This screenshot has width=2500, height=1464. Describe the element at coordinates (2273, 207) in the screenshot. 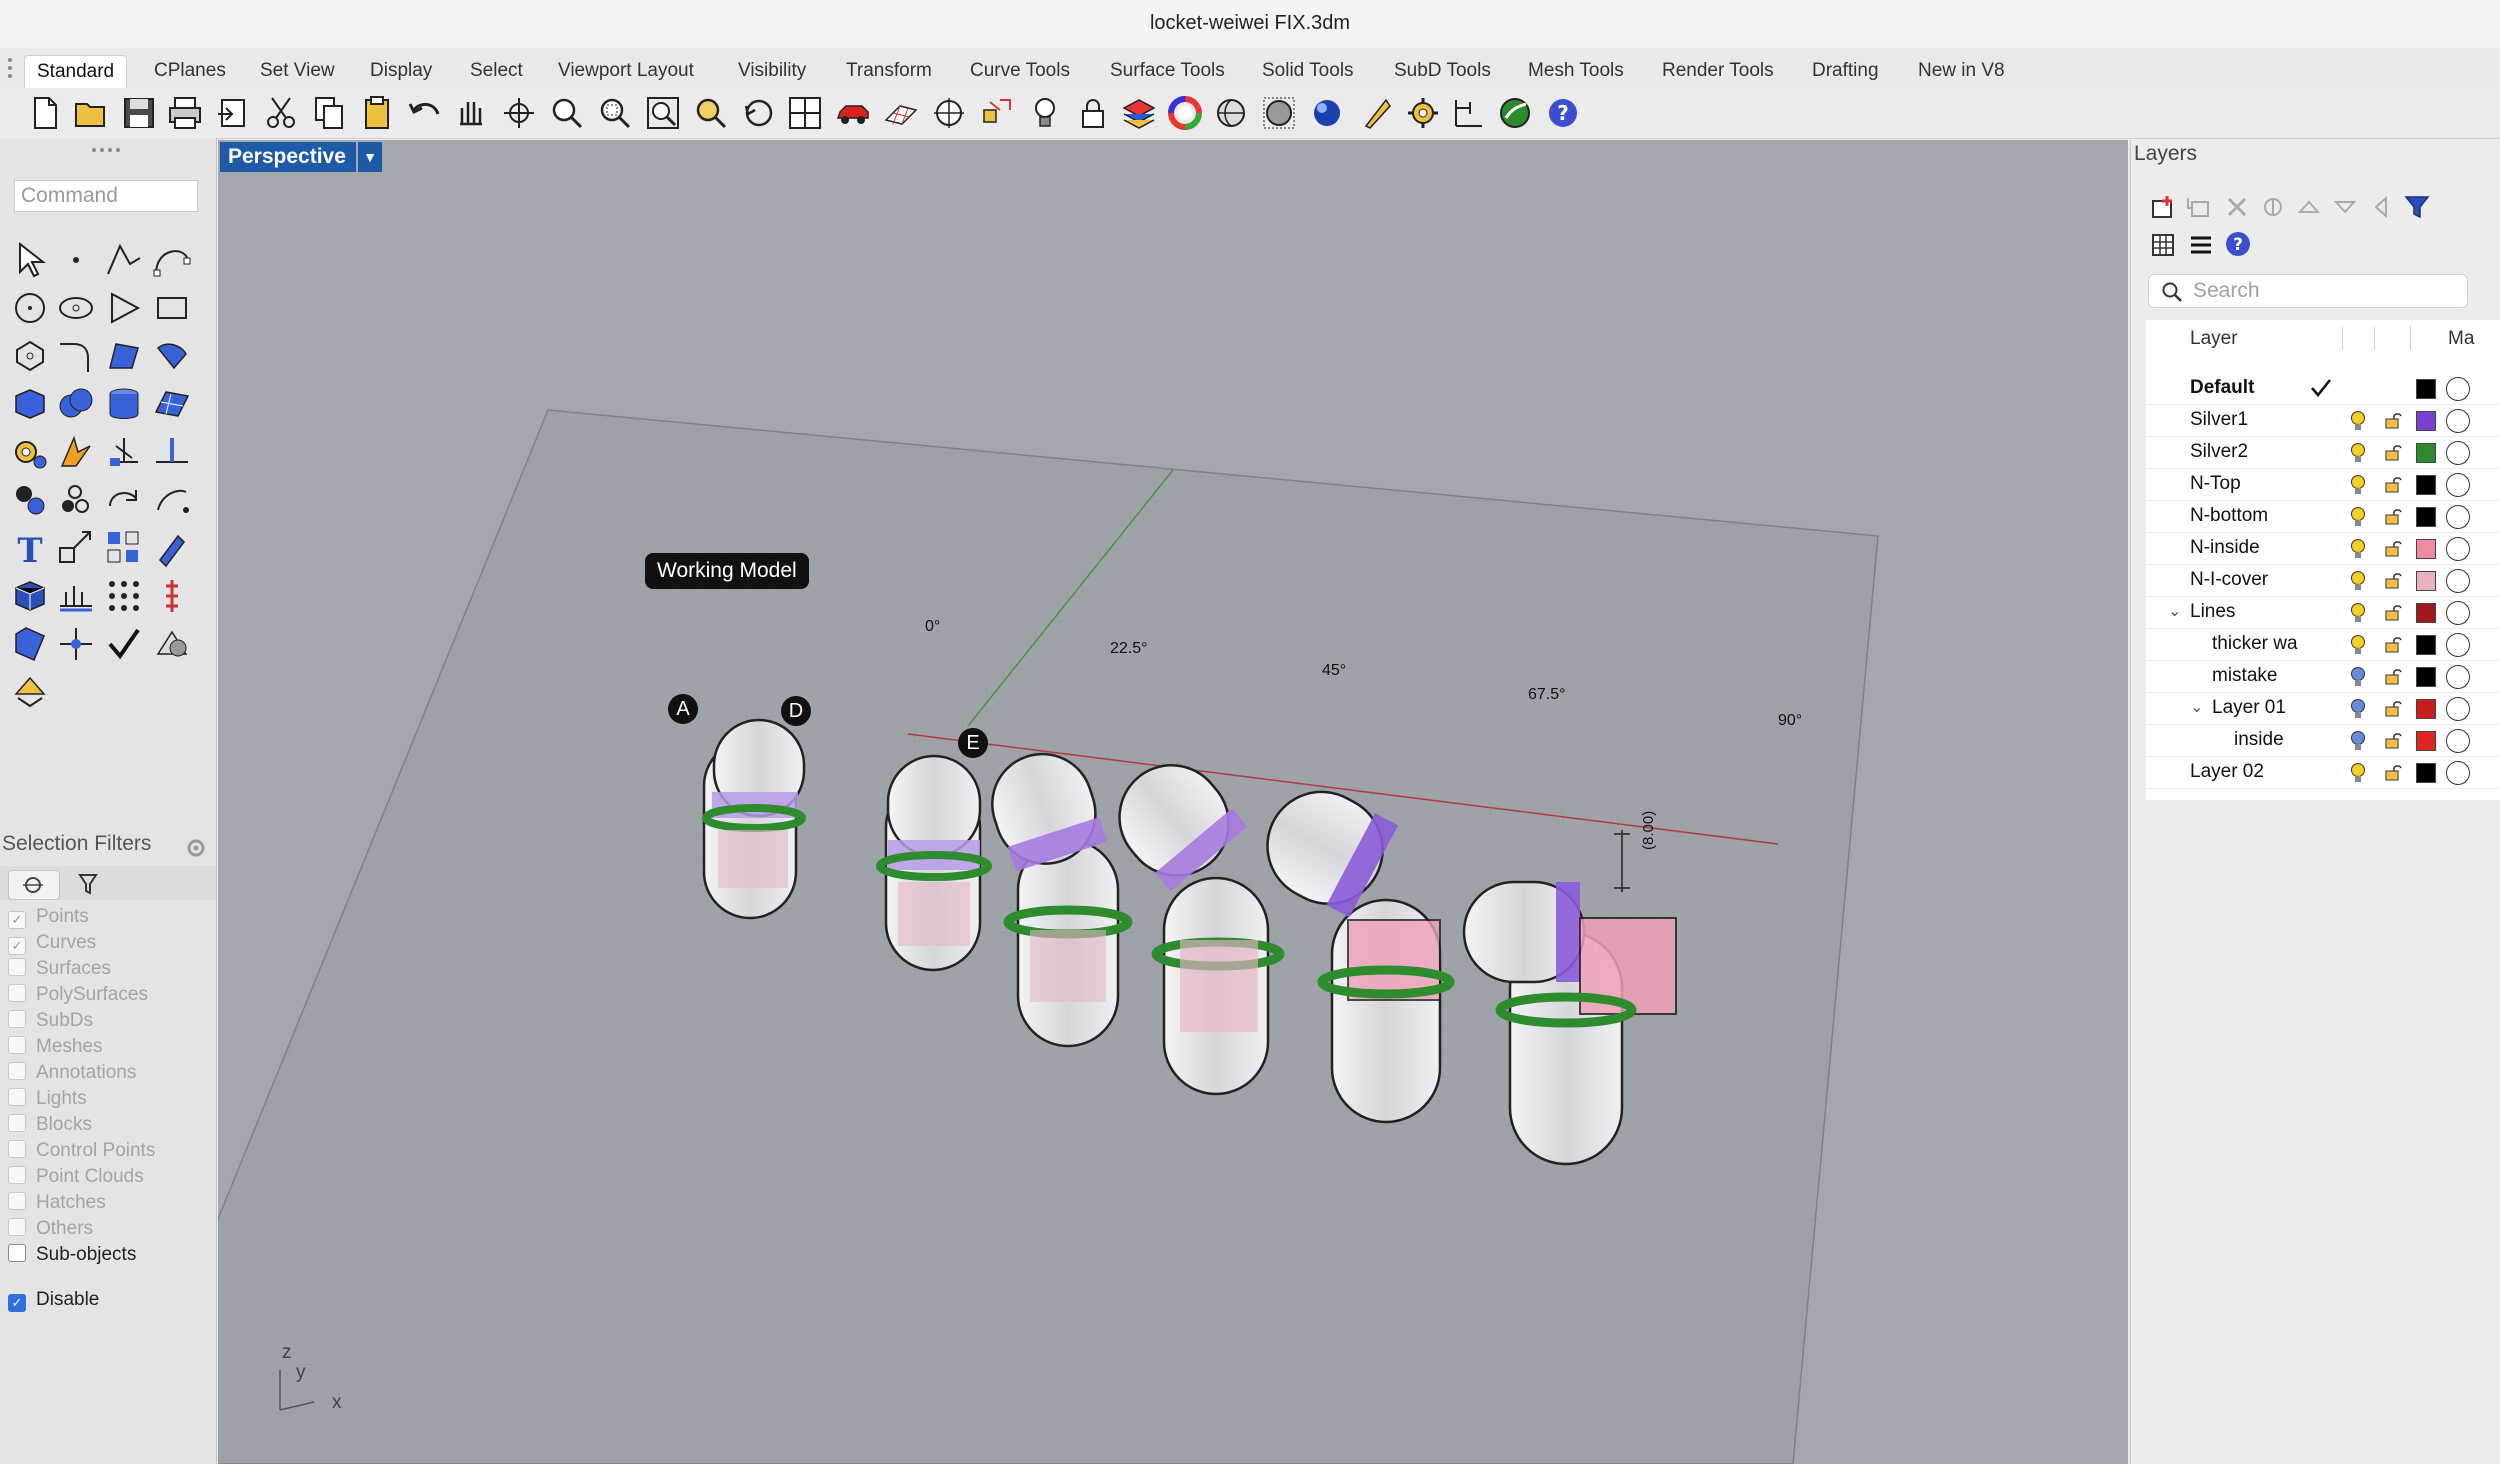

I see `layer-filter-icon` at that location.